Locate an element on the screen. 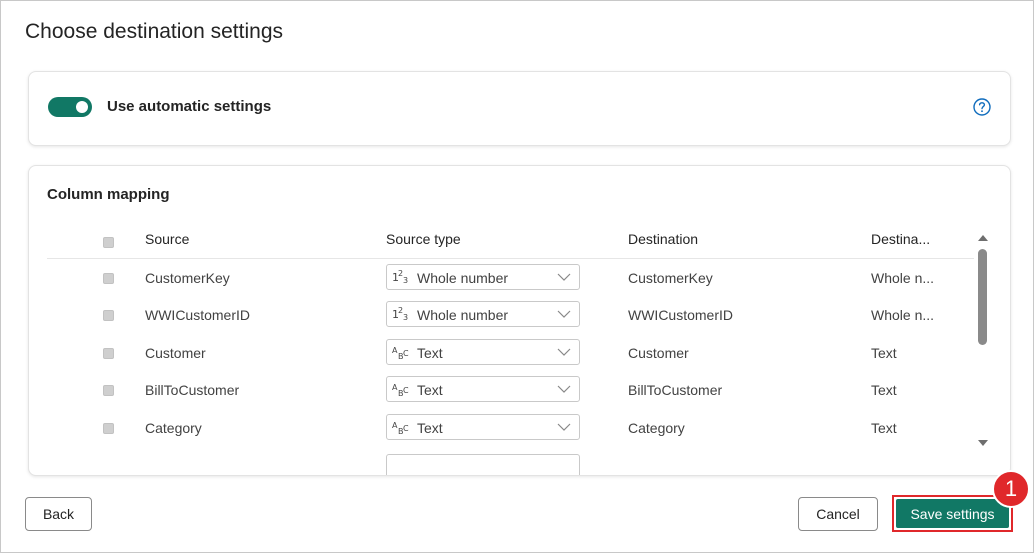 The image size is (1034, 553). dialog-title: Choose destination settings is located at coordinates (154, 31).